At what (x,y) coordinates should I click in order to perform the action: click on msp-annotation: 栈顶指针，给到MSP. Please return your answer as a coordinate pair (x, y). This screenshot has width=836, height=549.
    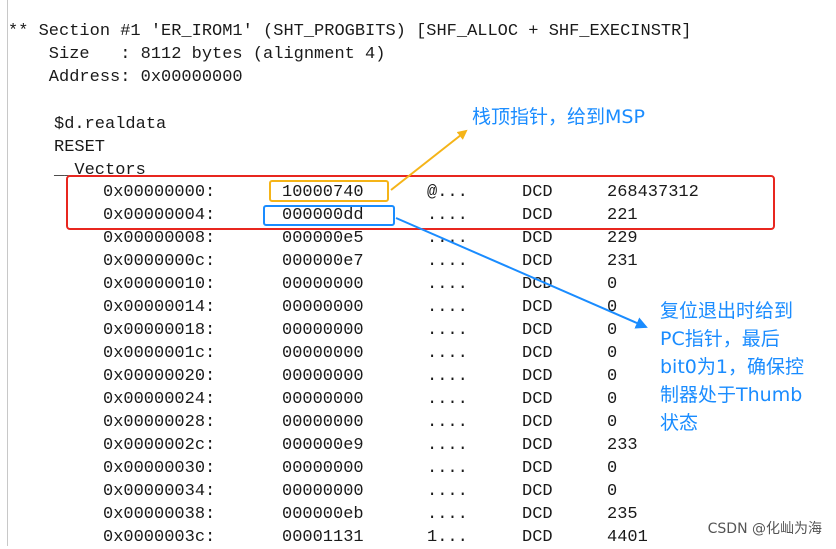
    Looking at the image, I should click on (558, 117).